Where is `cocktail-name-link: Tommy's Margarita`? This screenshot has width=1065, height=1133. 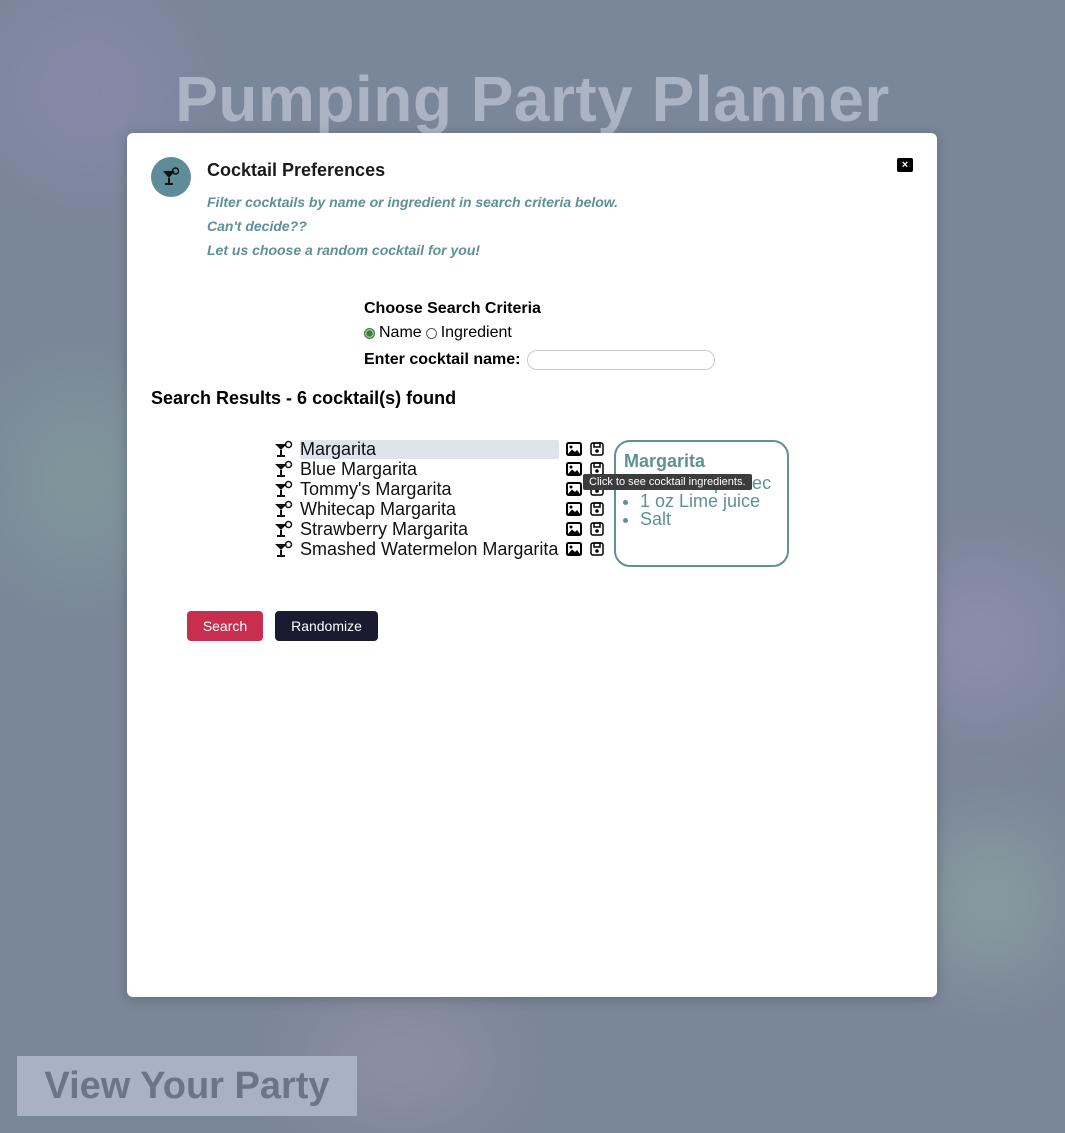 cocktail-name-link: Tommy's Margarita is located at coordinates (429, 489).